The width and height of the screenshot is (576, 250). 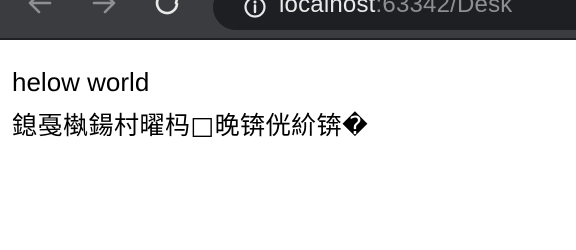 I want to click on forward-button, so click(x=104, y=11).